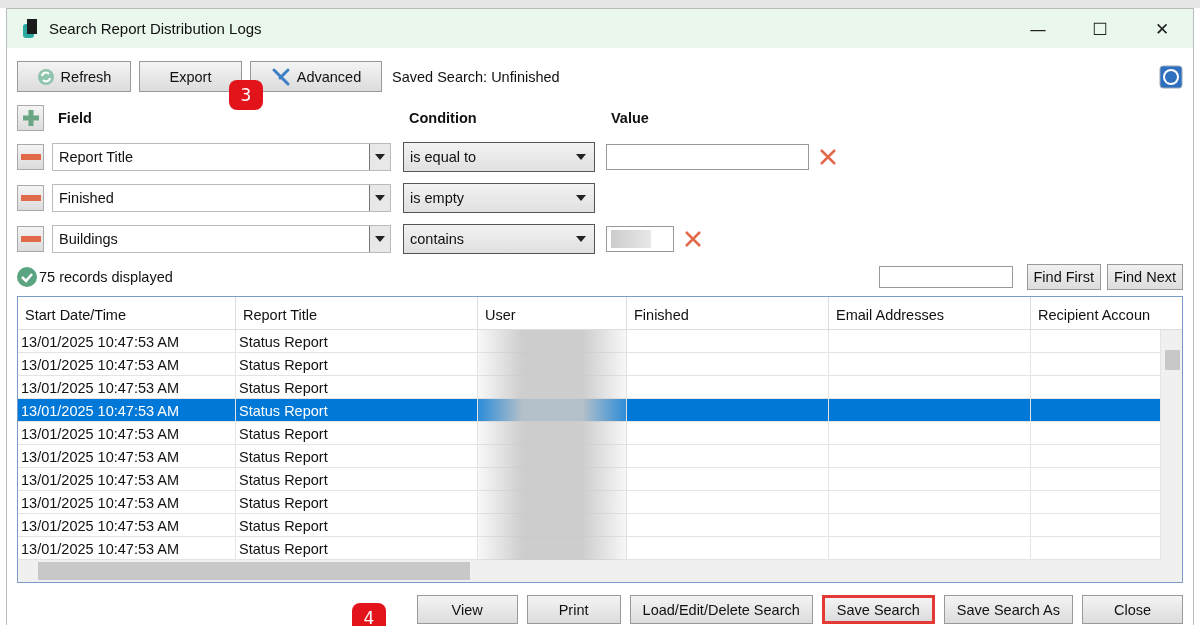 Image resolution: width=1200 pixels, height=626 pixels. What do you see at coordinates (631, 239) in the screenshot?
I see `redacted-blur` at bounding box center [631, 239].